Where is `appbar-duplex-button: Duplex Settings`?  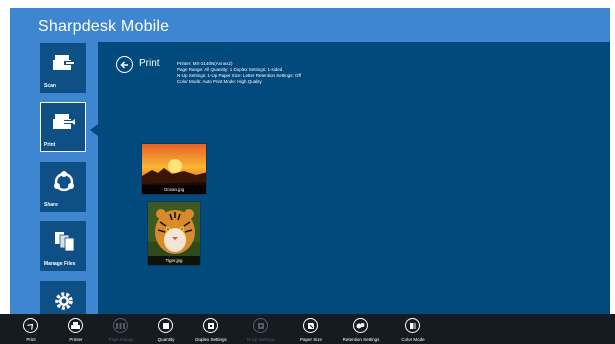
appbar-duplex-button: Duplex Settings is located at coordinates (211, 330).